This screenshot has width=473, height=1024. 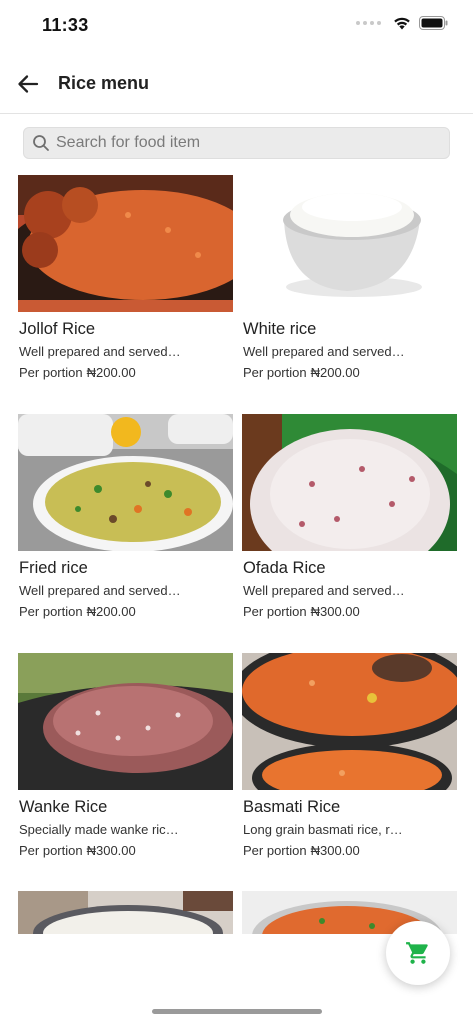 I want to click on food-image-basmati-rice, so click(x=349, y=721).